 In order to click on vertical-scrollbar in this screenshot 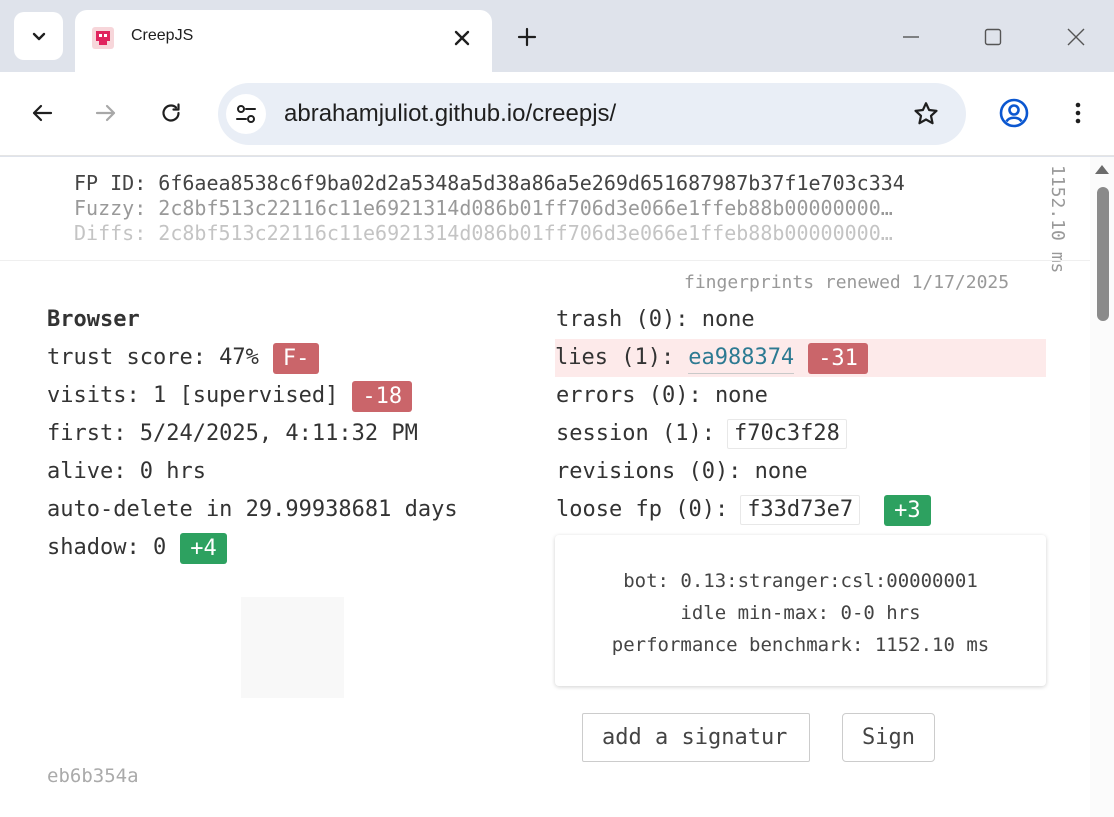, I will do `click(1102, 487)`.